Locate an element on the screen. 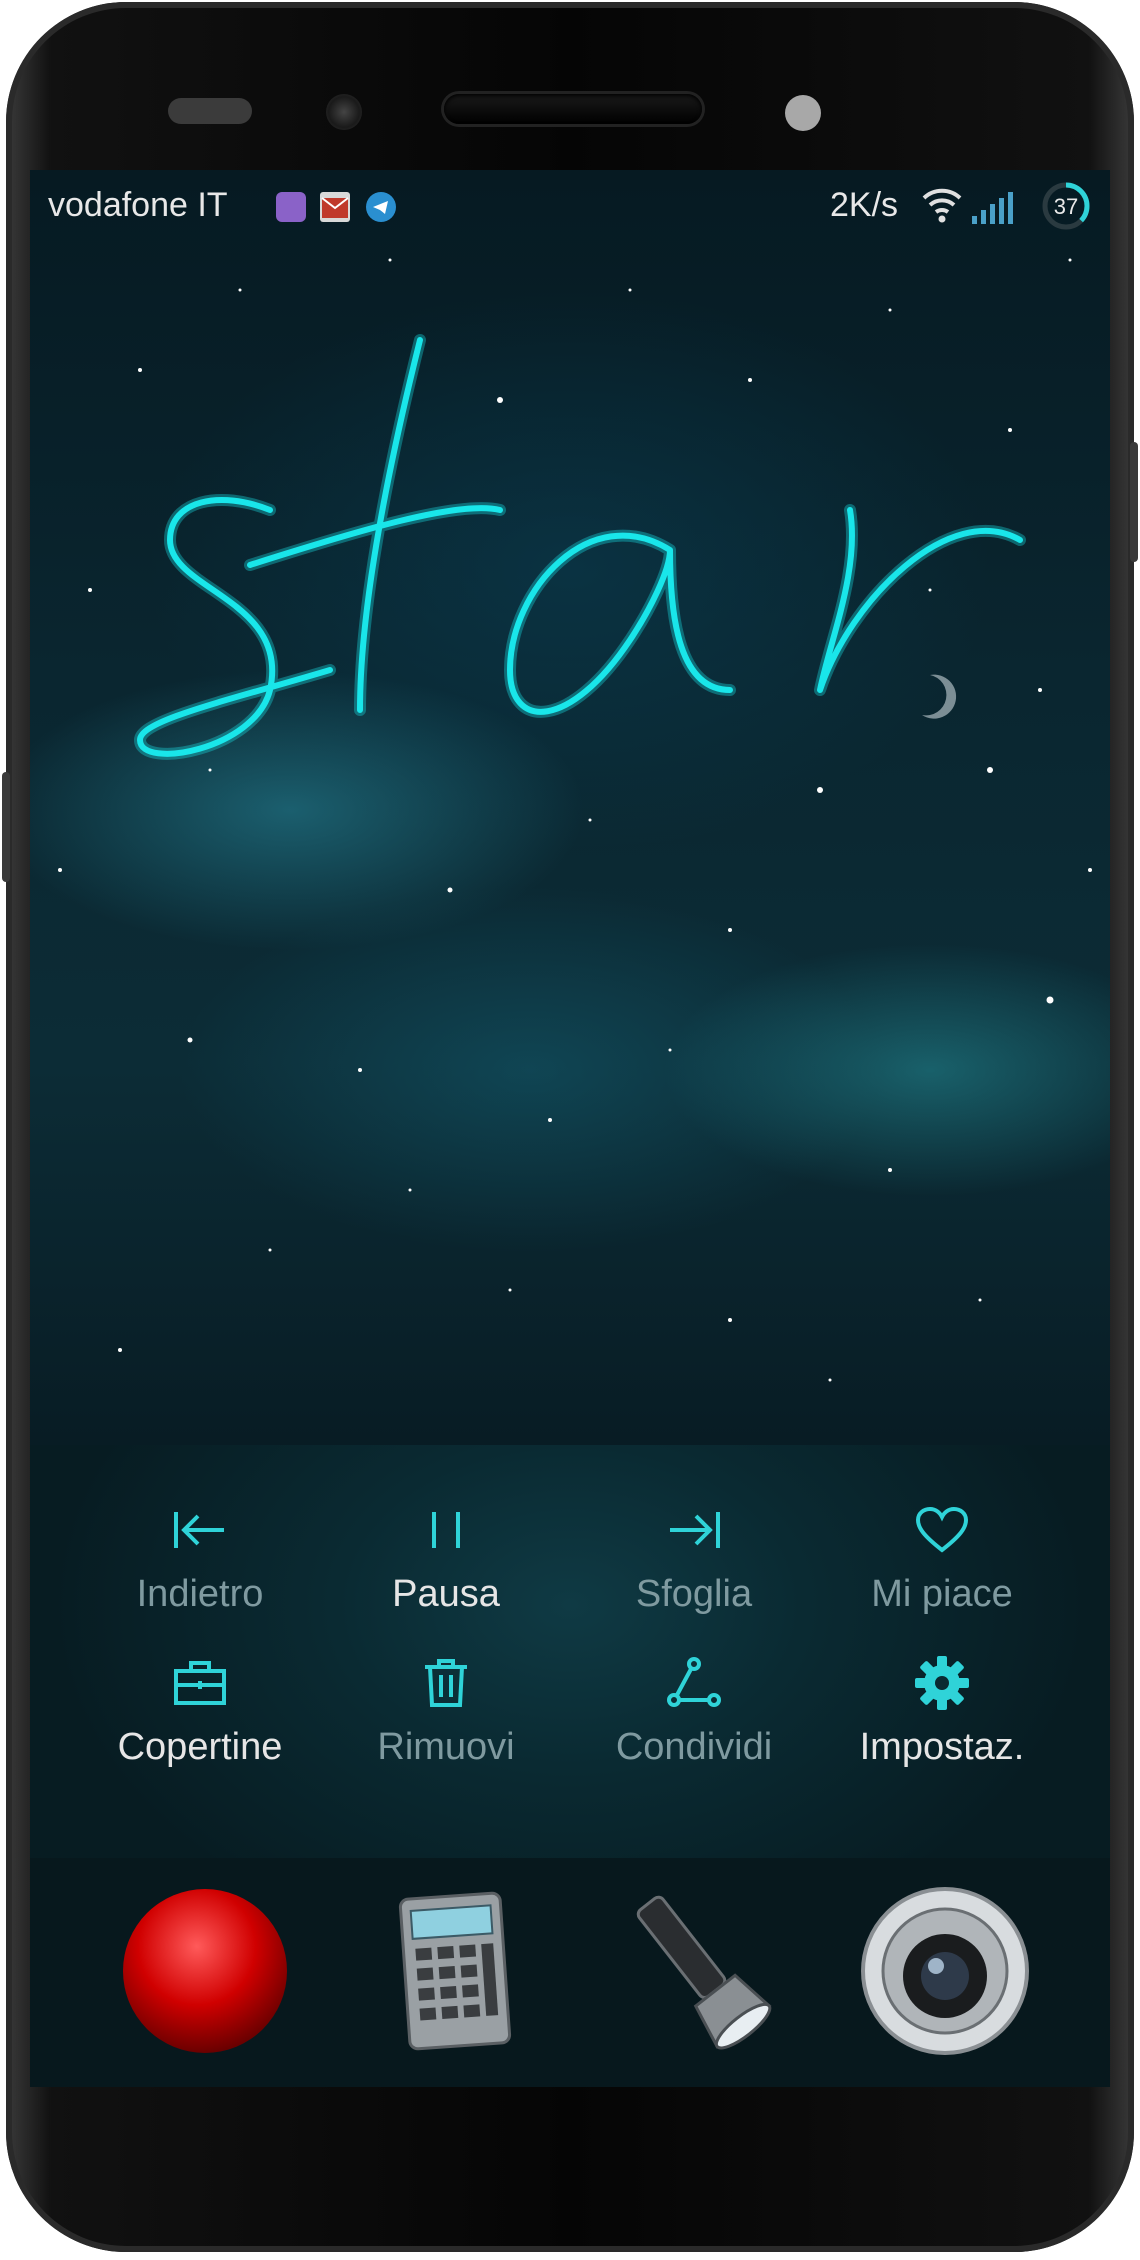 The image size is (1140, 2260). crescent-moon is located at coordinates (939, 696).